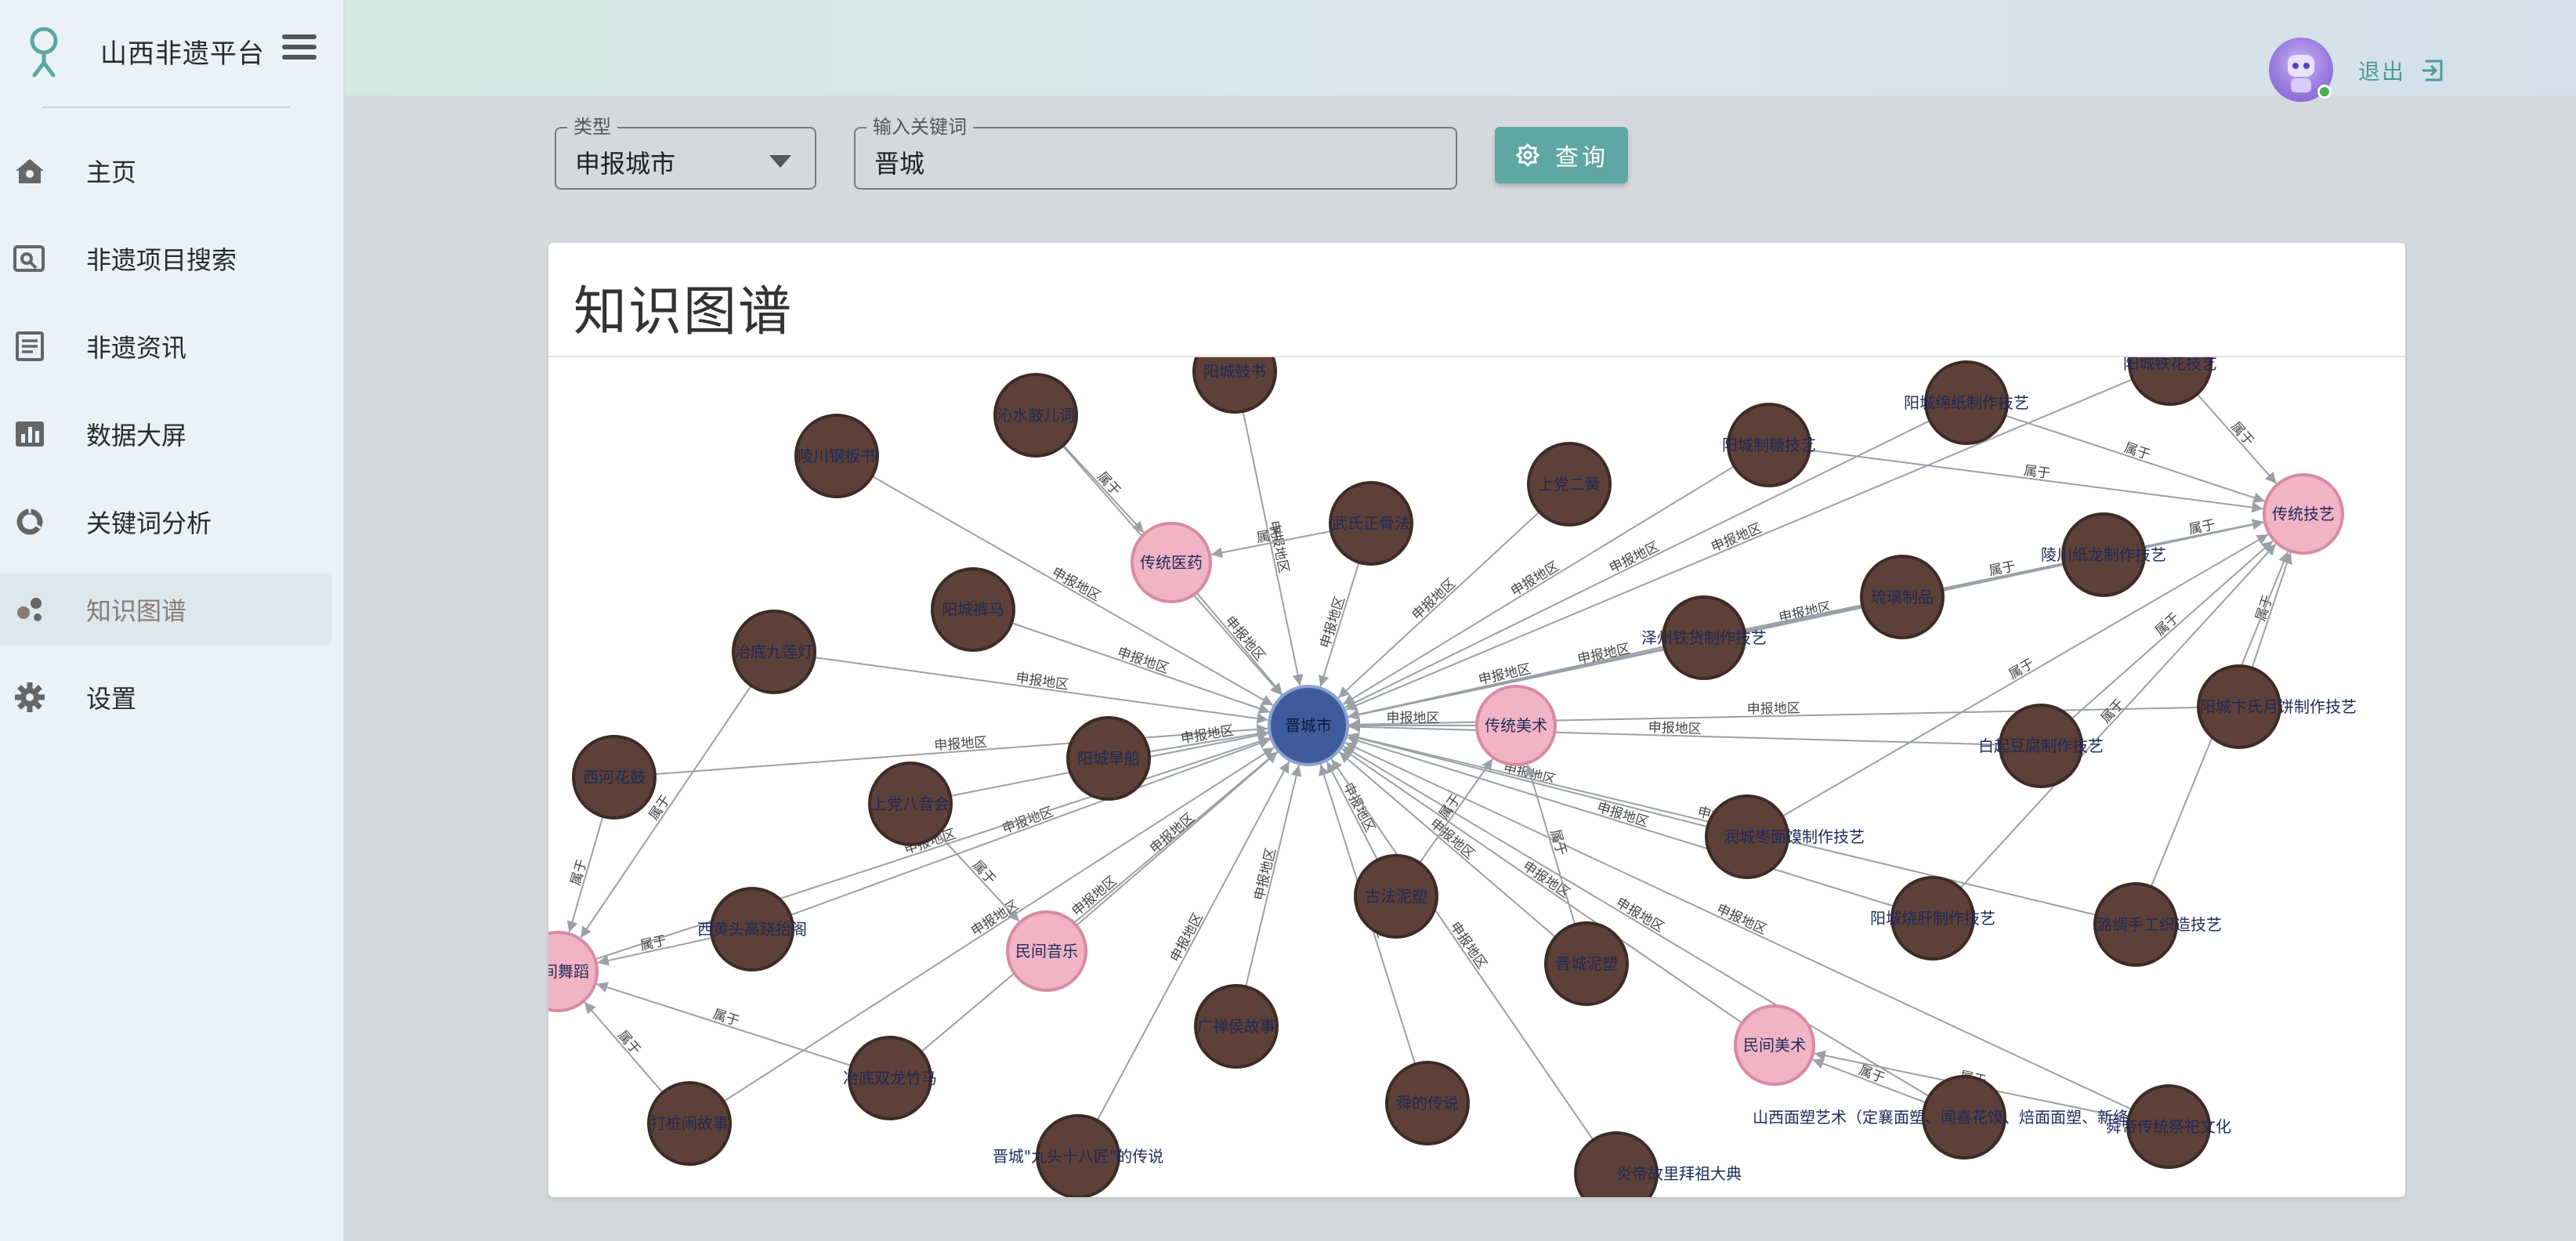 The width and height of the screenshot is (2576, 1241). Describe the element at coordinates (1658, 1164) in the screenshot. I see `item-node: 炎帝故里拜祖大典` at that location.